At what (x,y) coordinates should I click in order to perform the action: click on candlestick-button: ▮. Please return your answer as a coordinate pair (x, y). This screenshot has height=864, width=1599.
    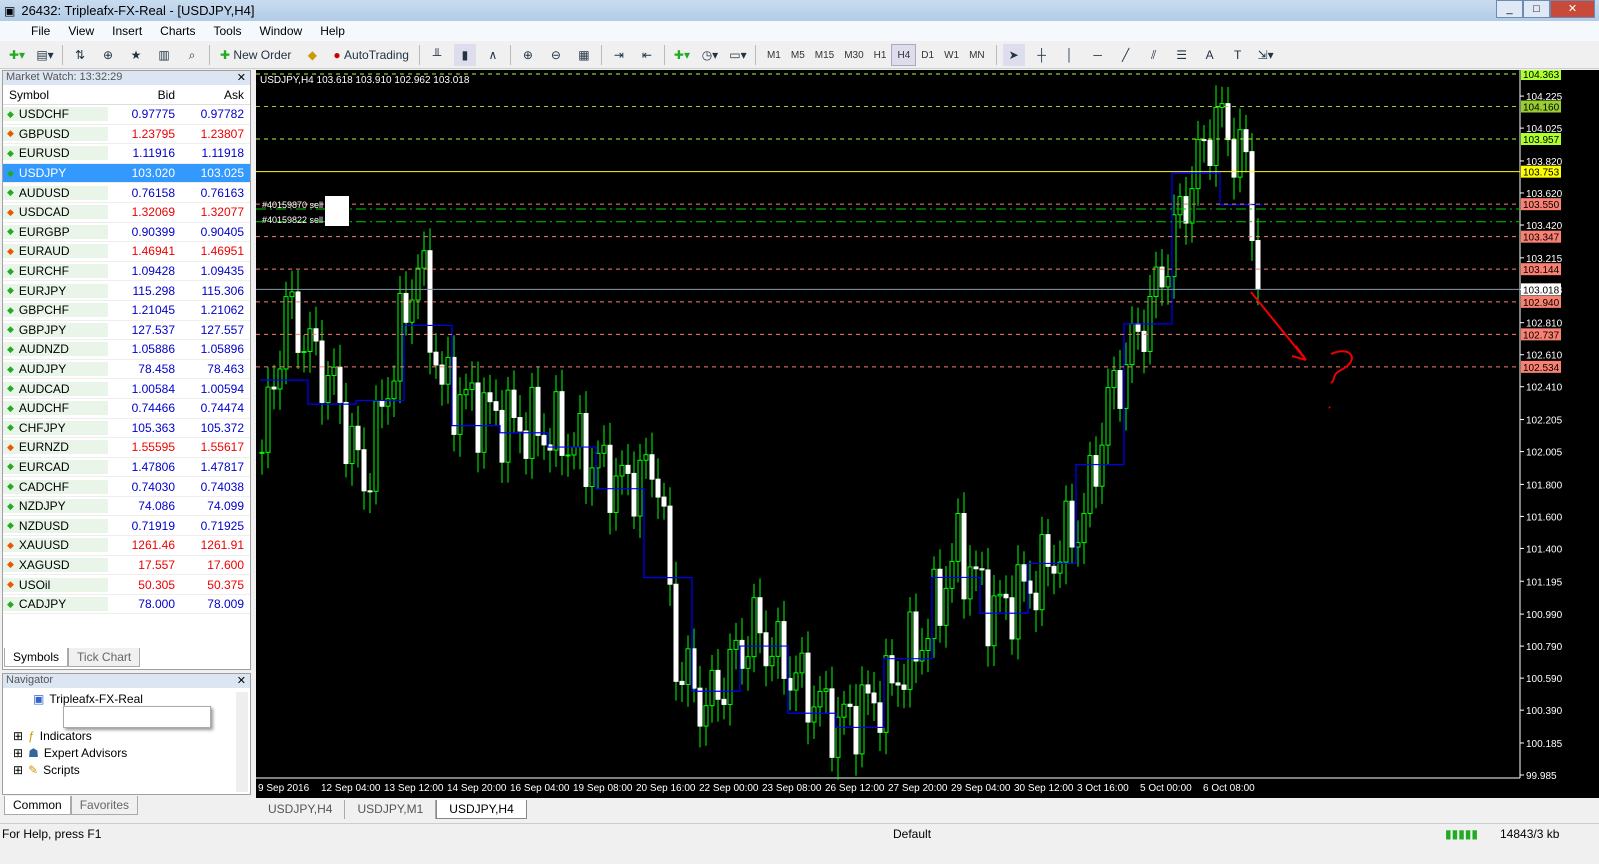
    Looking at the image, I should click on (464, 55).